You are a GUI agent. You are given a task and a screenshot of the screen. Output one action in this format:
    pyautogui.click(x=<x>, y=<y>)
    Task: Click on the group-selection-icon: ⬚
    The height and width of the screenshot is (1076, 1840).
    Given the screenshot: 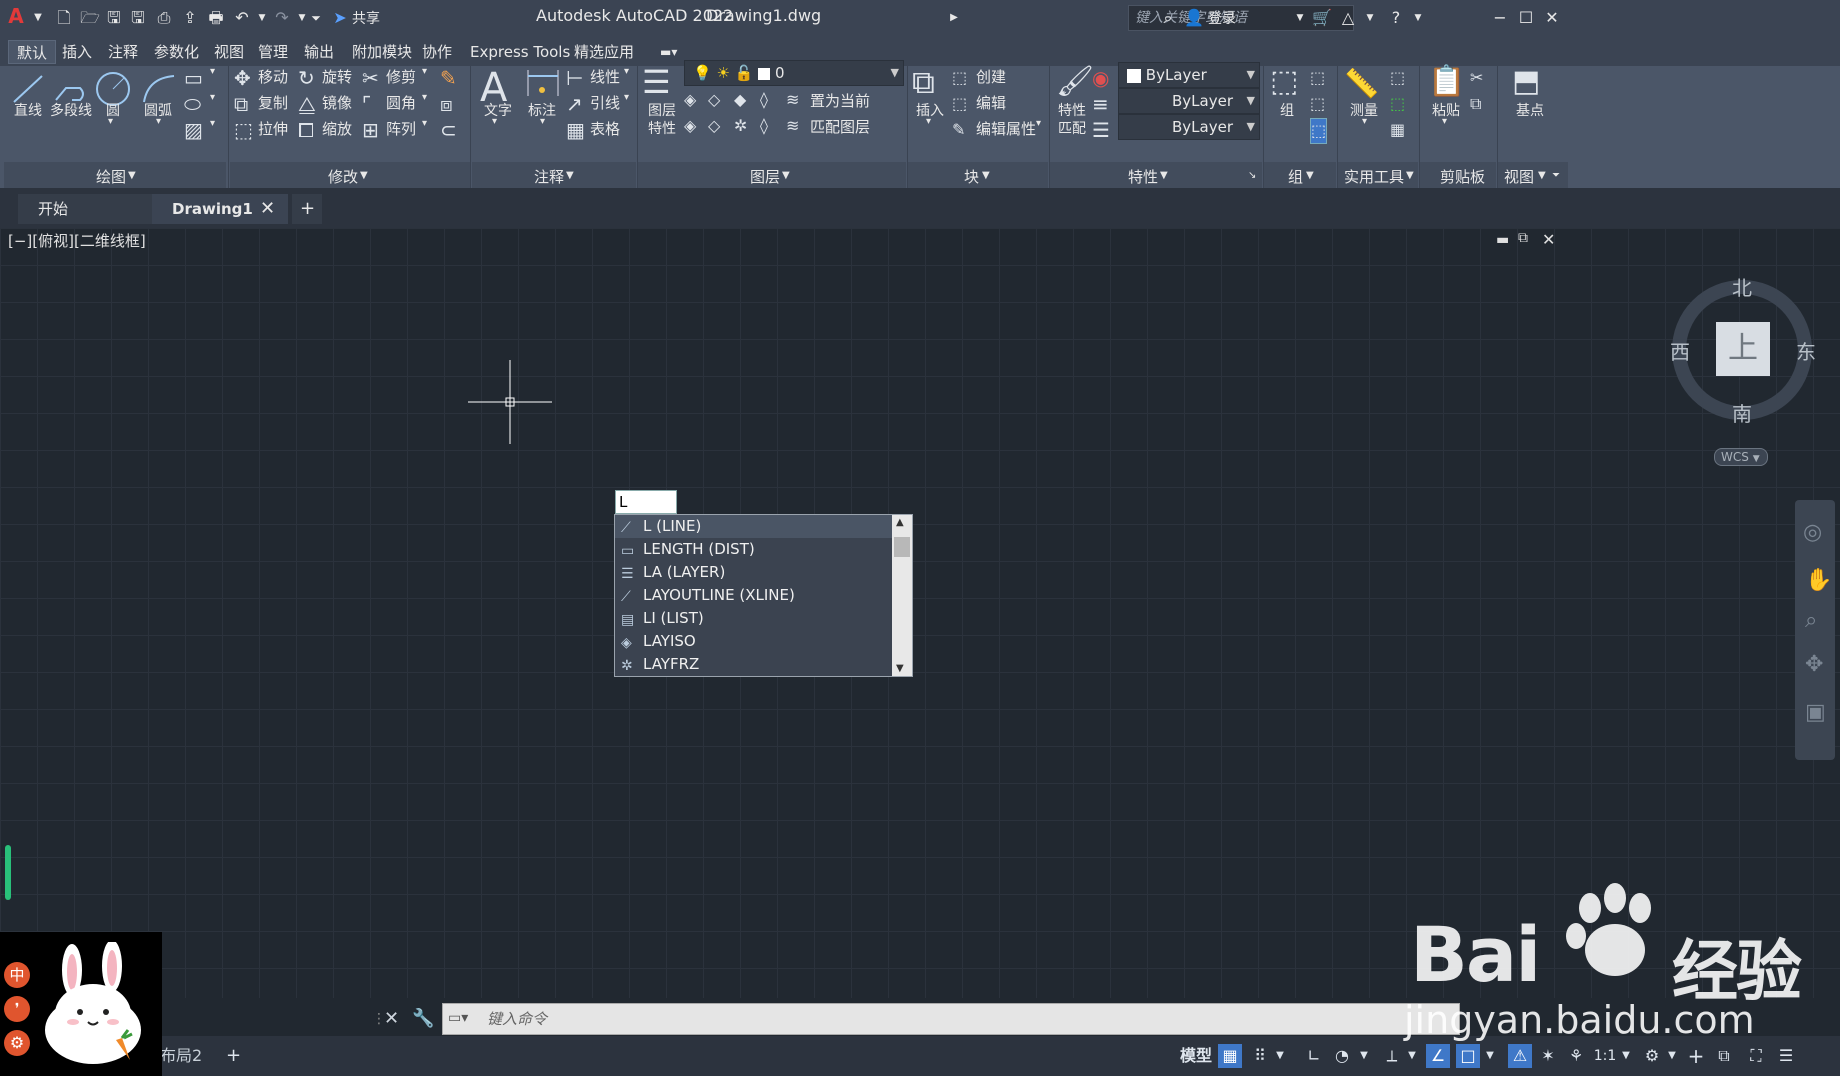 What is the action you would take?
    pyautogui.click(x=1319, y=131)
    